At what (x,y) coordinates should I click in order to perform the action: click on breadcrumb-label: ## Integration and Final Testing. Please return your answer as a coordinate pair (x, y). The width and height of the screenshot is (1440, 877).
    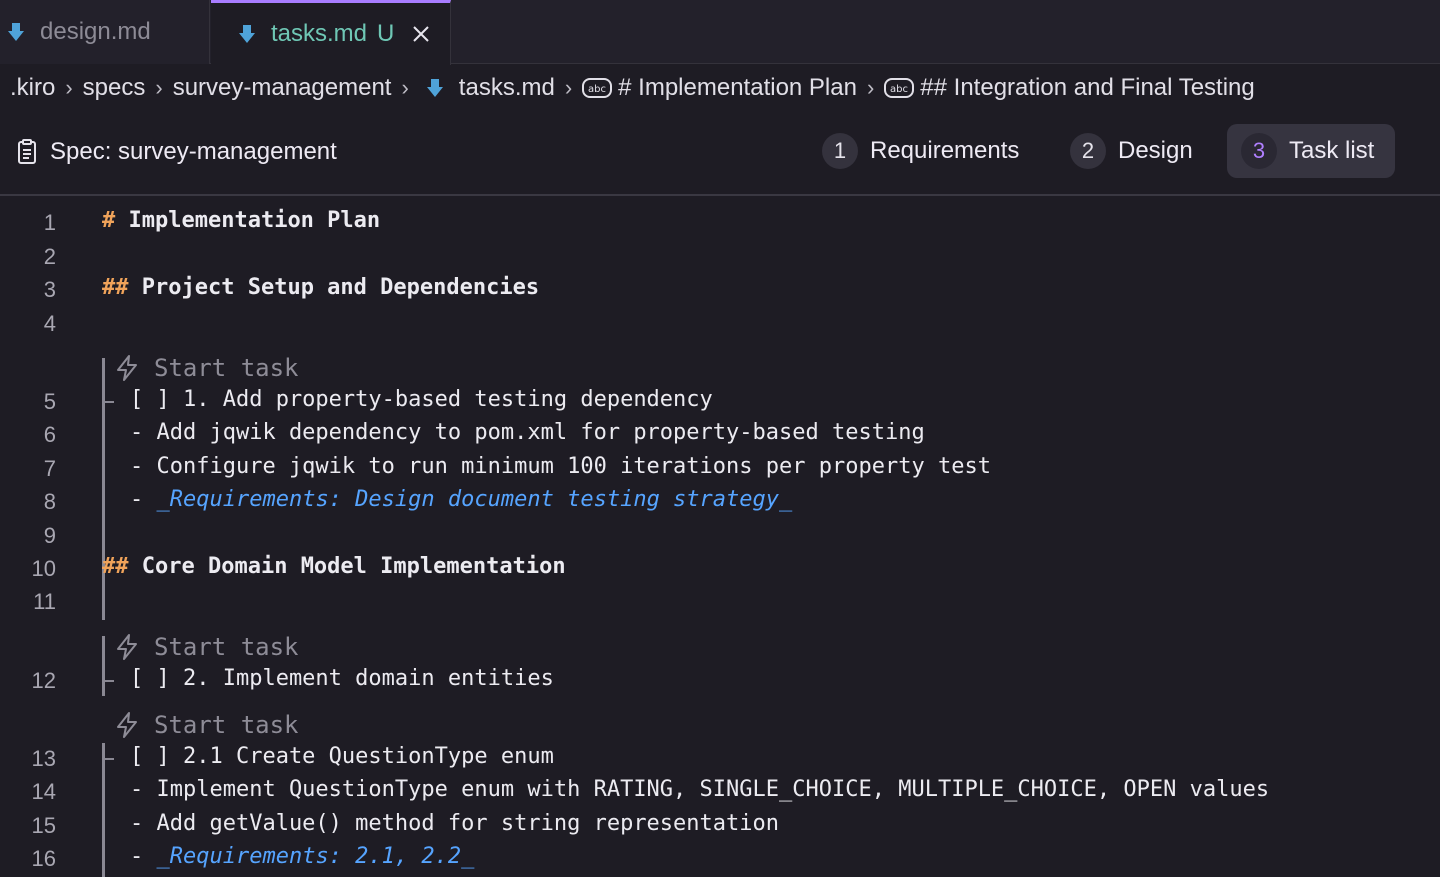
    Looking at the image, I should click on (1087, 87).